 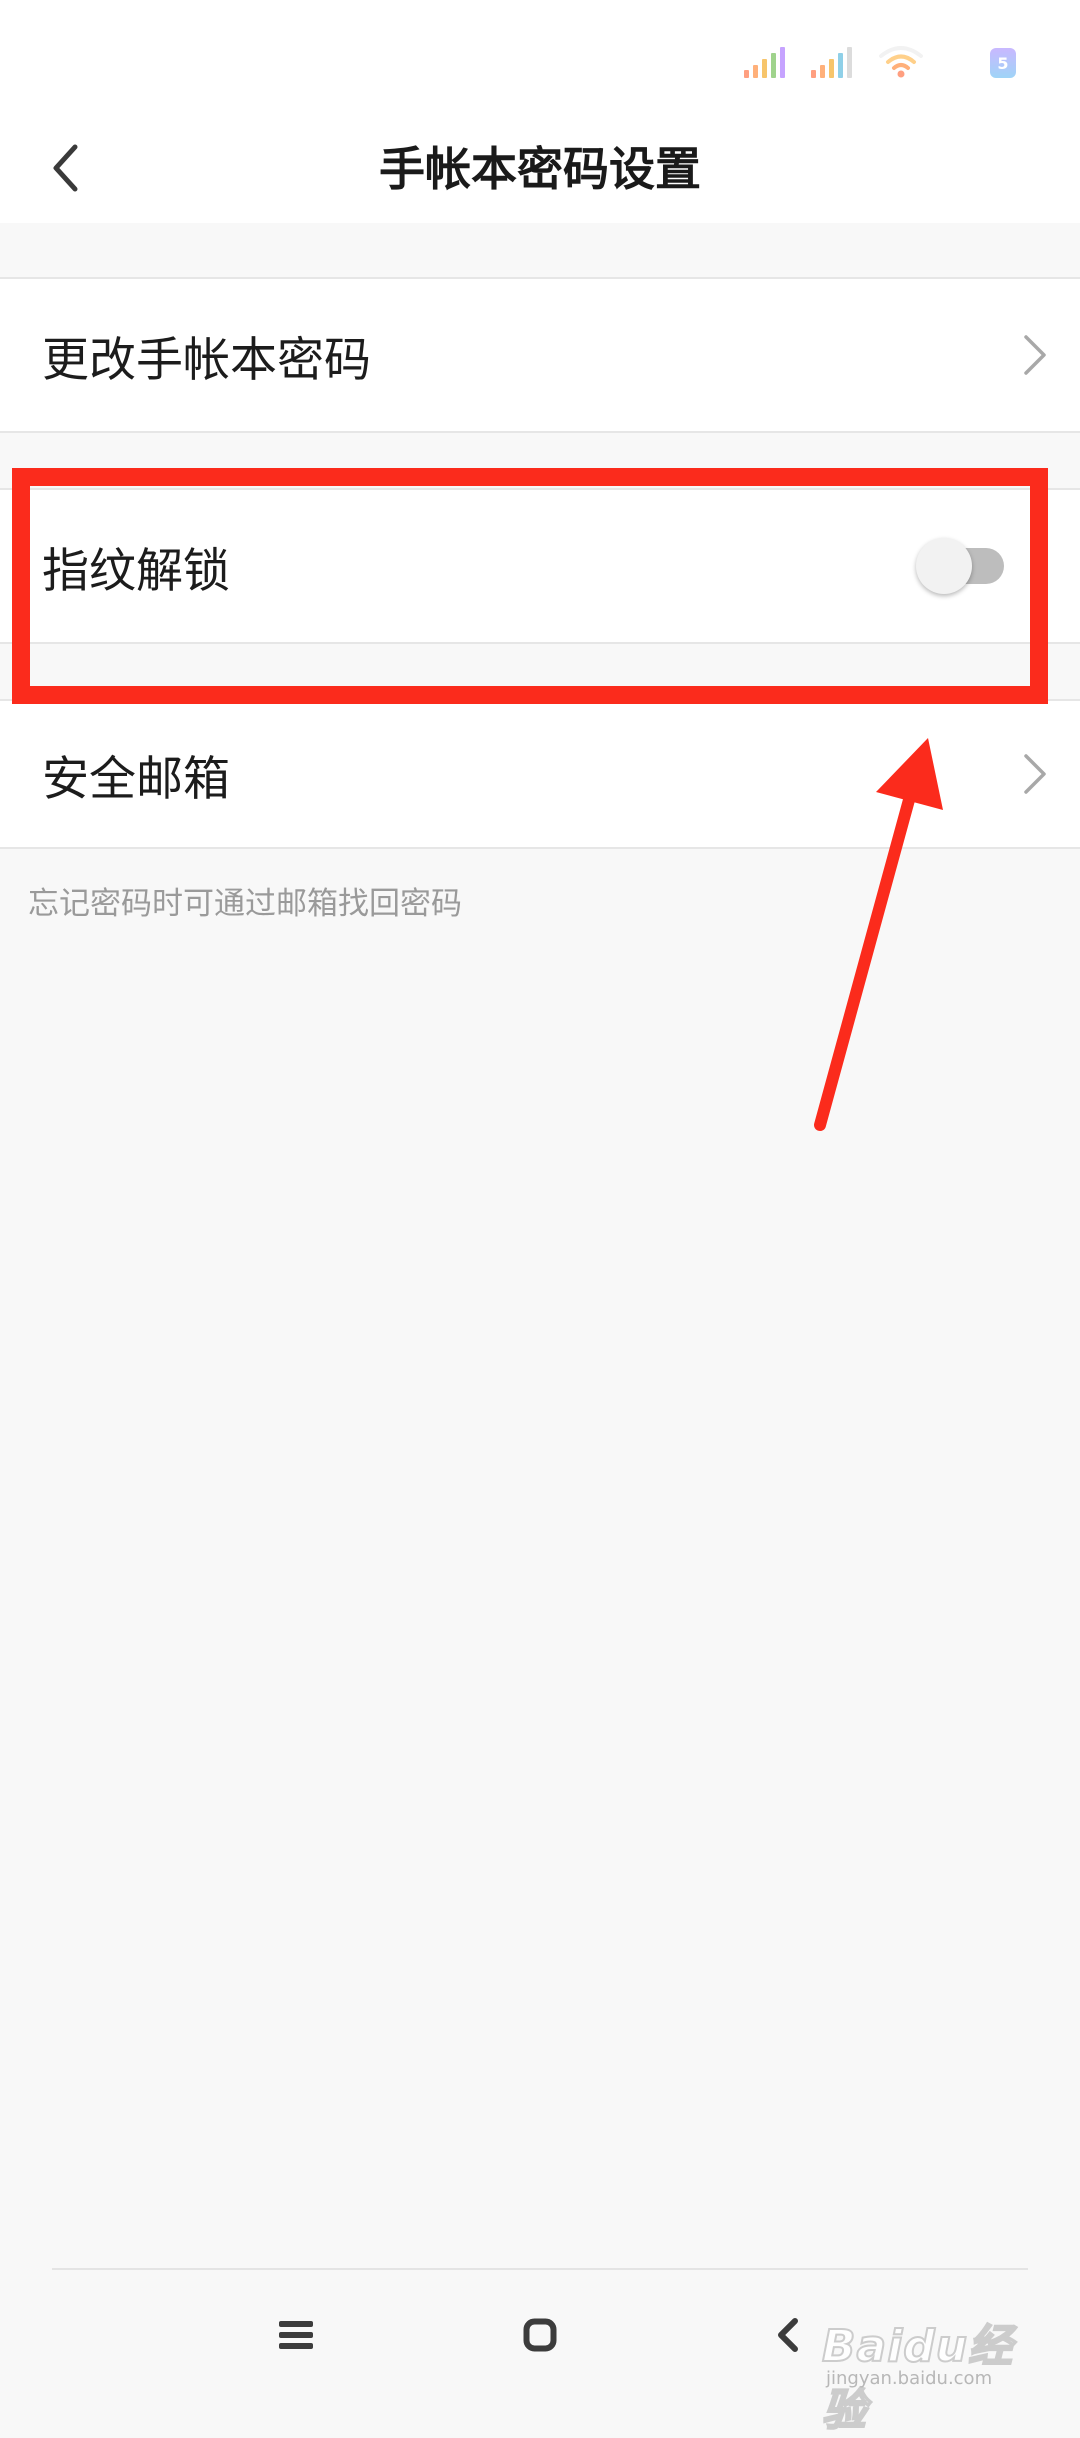 I want to click on wifi-icon, so click(x=901, y=61).